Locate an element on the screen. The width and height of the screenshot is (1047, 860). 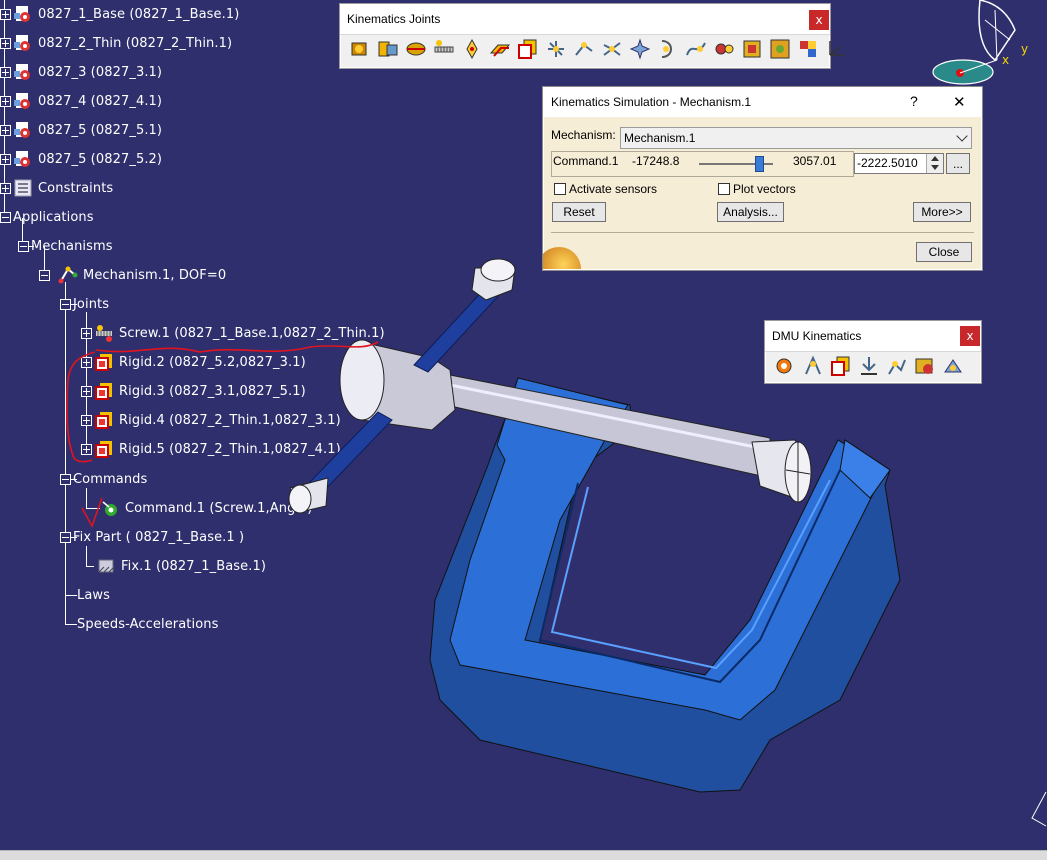
universal-joint-icon is located at coordinates (584, 49).